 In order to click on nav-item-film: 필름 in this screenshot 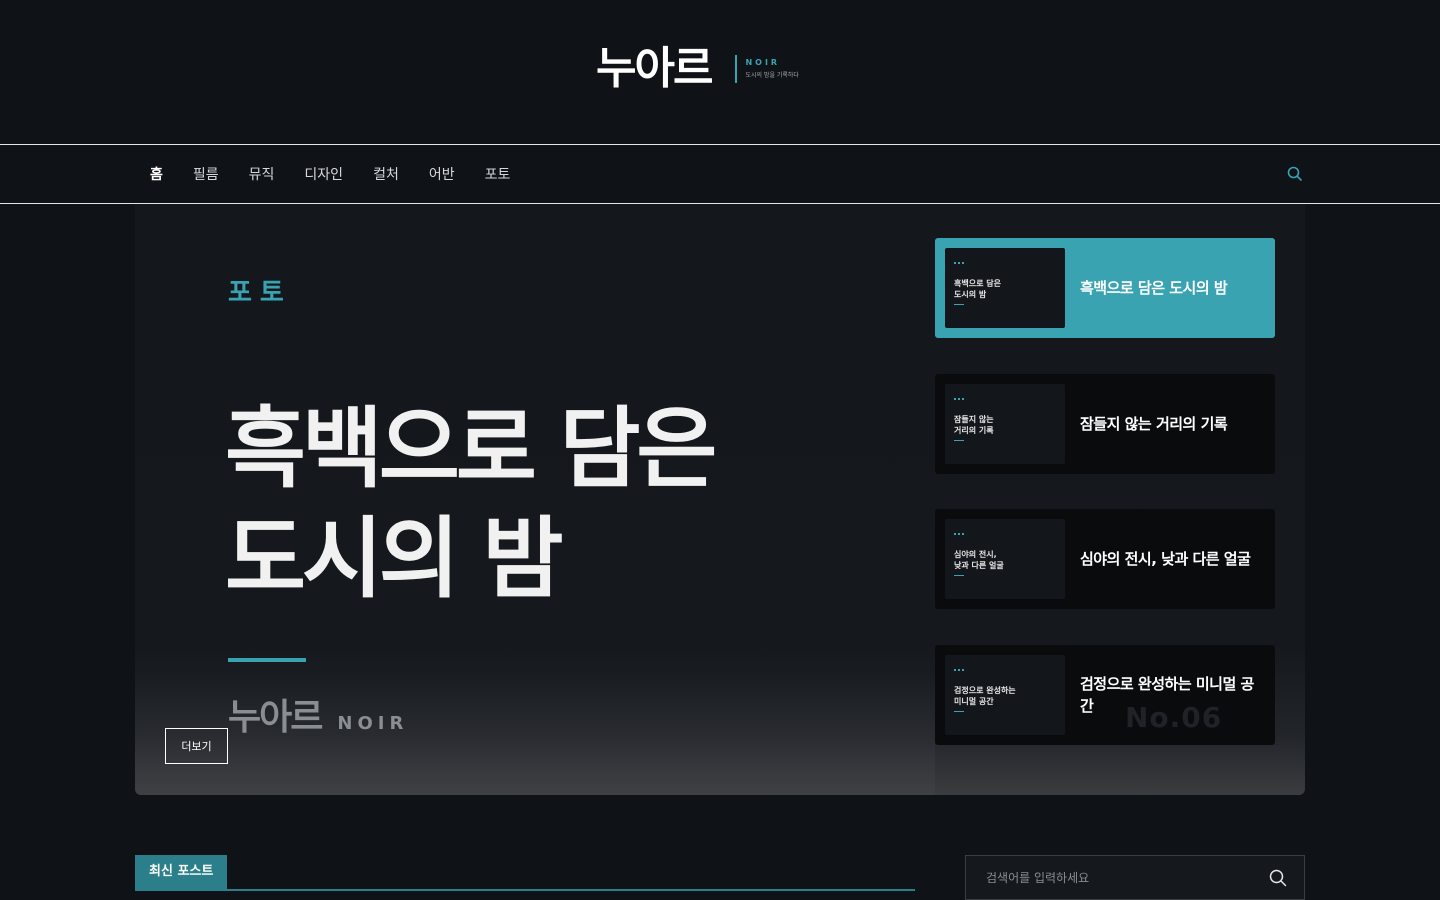, I will do `click(206, 174)`.